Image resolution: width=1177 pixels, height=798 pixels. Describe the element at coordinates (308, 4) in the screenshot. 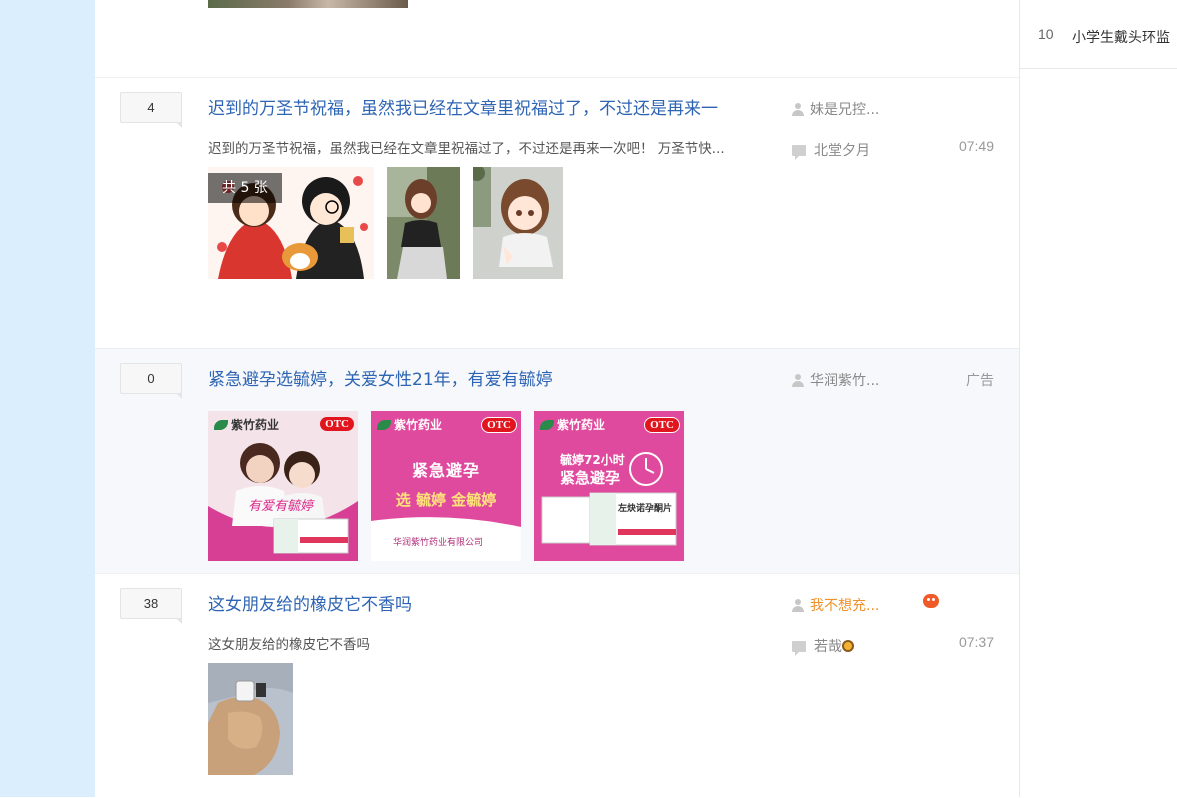

I see `prev-thread-image-remnant` at that location.